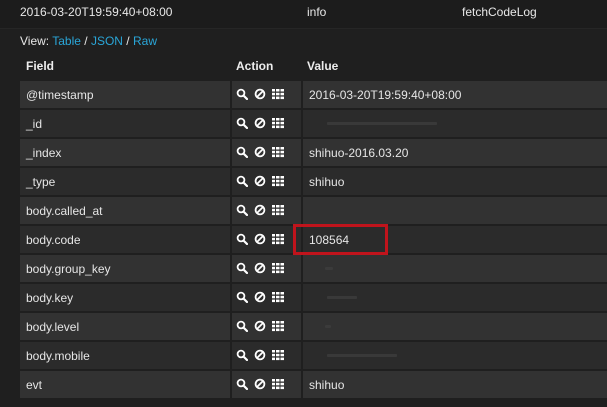  I want to click on field-cell: _index, so click(125, 152).